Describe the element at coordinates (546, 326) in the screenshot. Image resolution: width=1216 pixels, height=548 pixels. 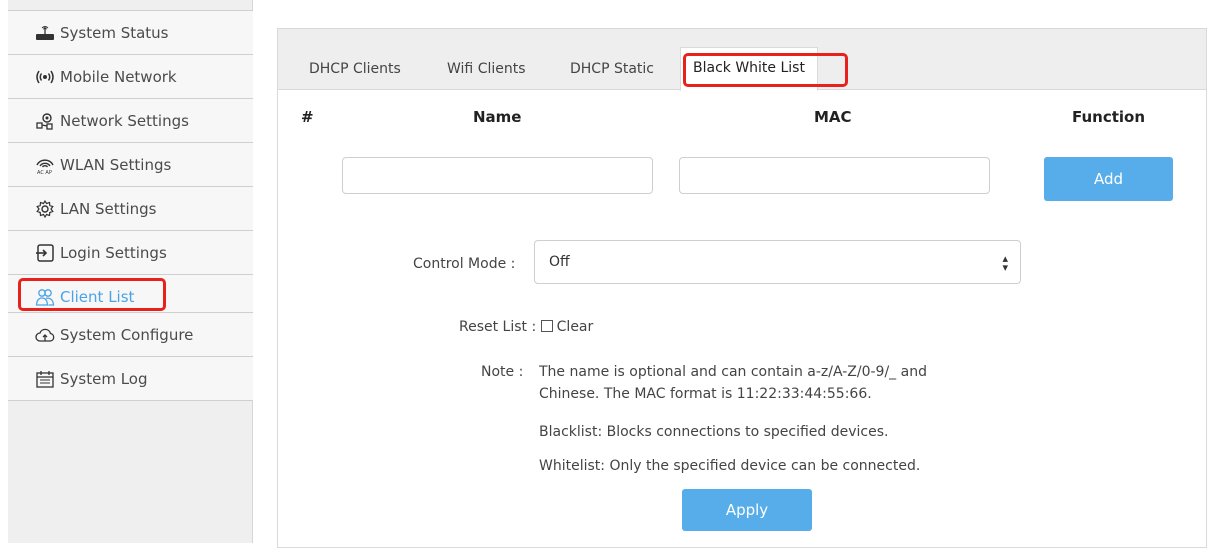
I see `clear-checkbox` at that location.